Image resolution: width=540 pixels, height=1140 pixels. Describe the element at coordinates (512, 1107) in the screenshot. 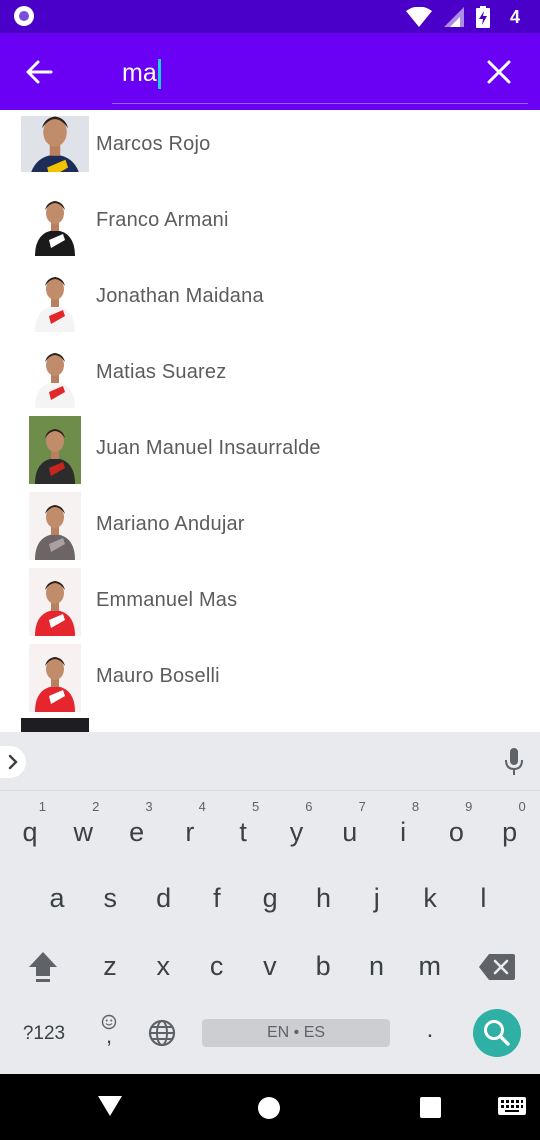

I see `keyboard-switch-icon` at that location.